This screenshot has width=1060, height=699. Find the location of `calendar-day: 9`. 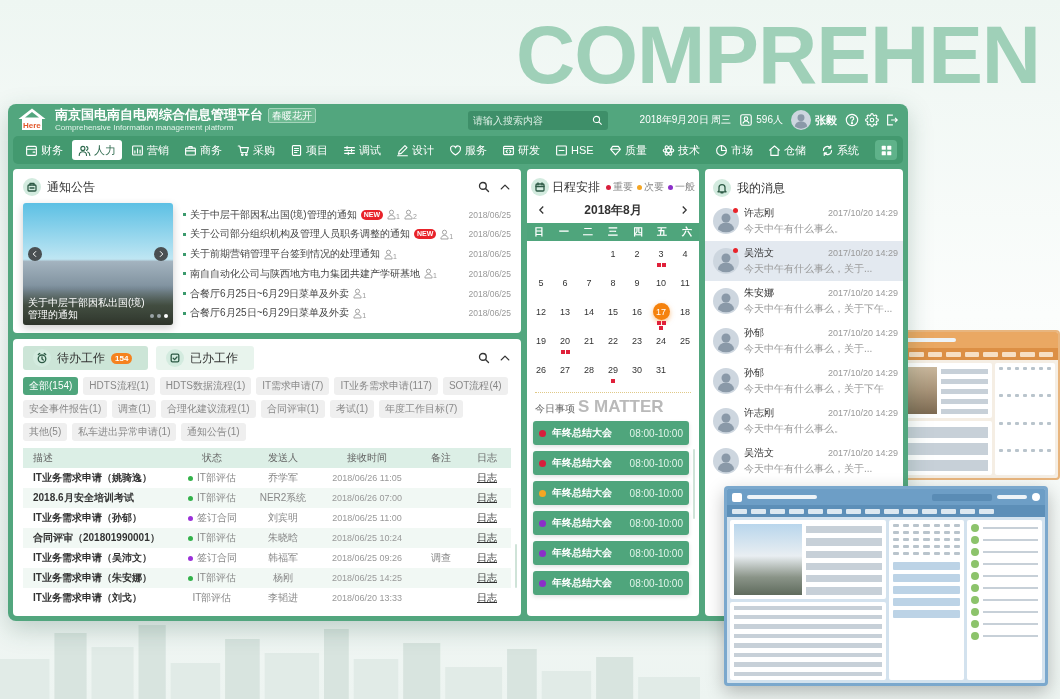

calendar-day: 9 is located at coordinates (637, 282).